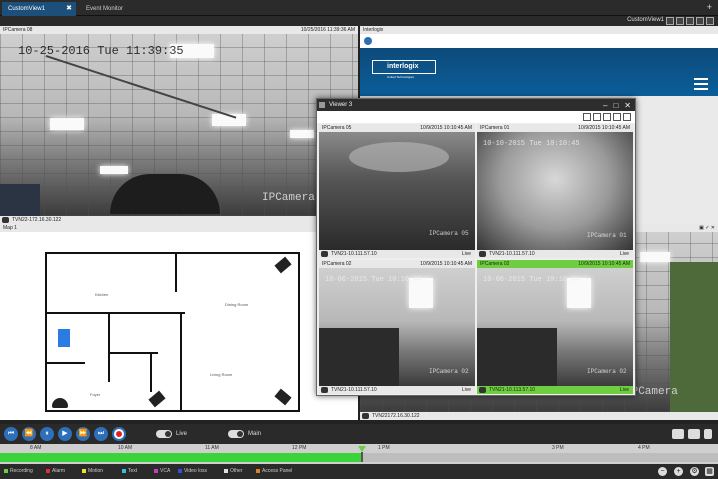  Describe the element at coordinates (709, 7) in the screenshot. I see `add-tab-icon: +` at that location.